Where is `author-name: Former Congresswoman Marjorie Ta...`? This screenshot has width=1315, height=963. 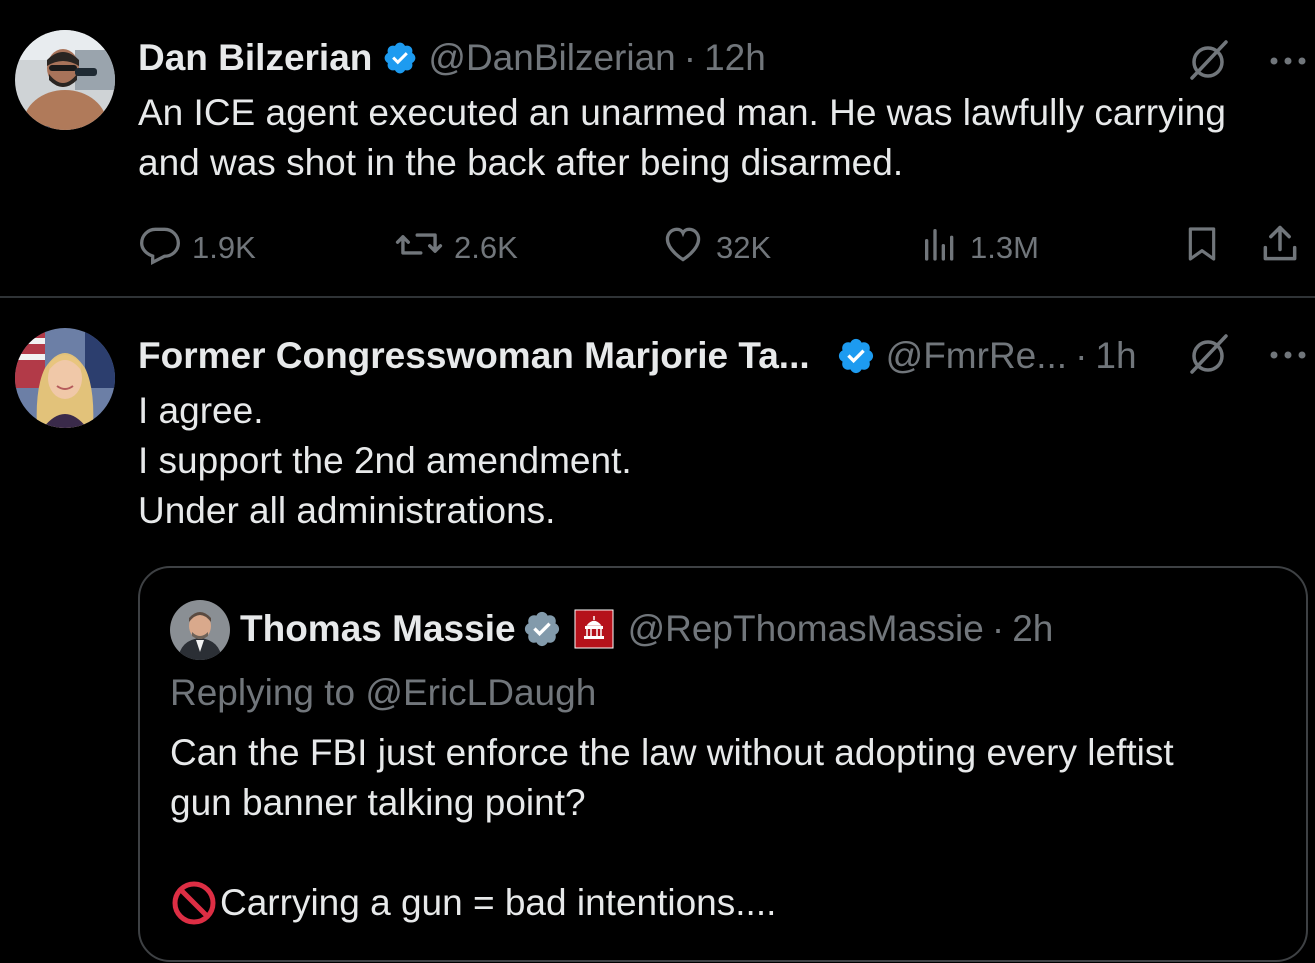 author-name: Former Congresswoman Marjorie Ta... is located at coordinates (474, 356).